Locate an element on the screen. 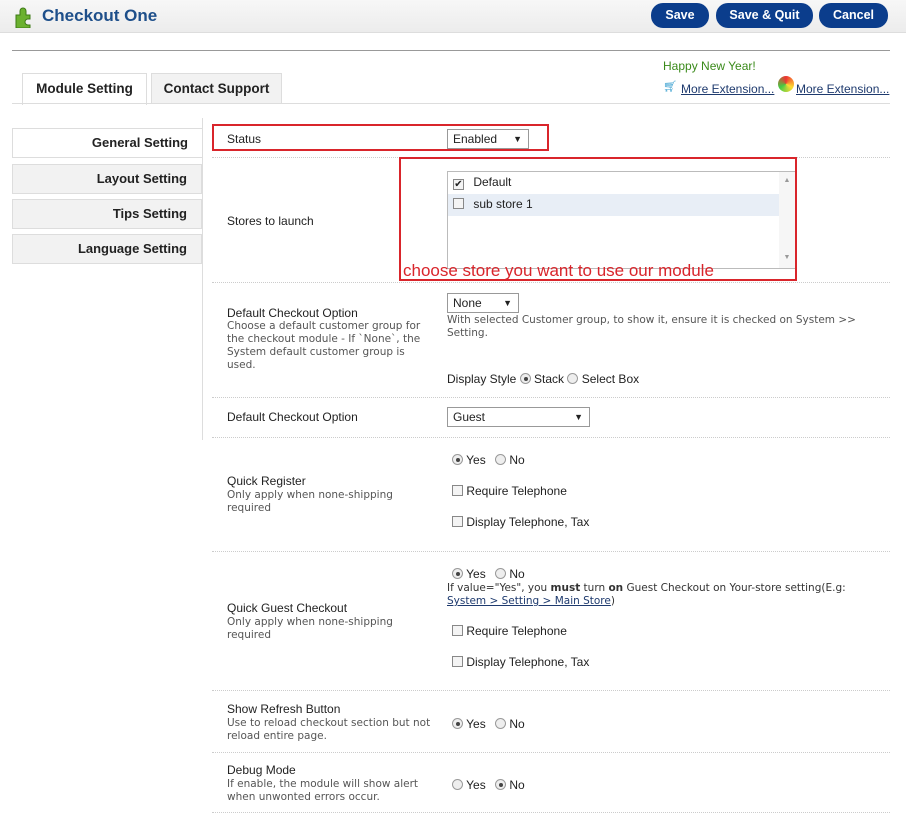  tab-module-setting: Module Setting is located at coordinates (84, 89).